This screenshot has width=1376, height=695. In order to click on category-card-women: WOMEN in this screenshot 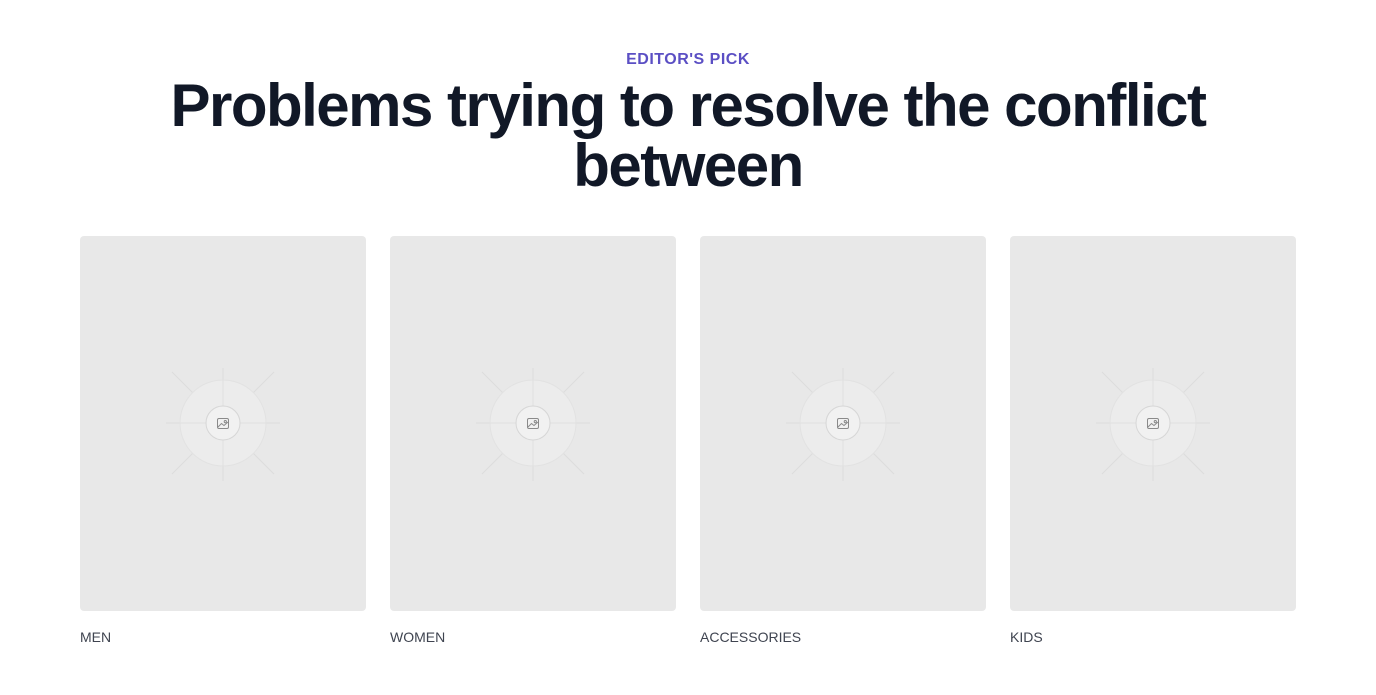, I will do `click(533, 440)`.